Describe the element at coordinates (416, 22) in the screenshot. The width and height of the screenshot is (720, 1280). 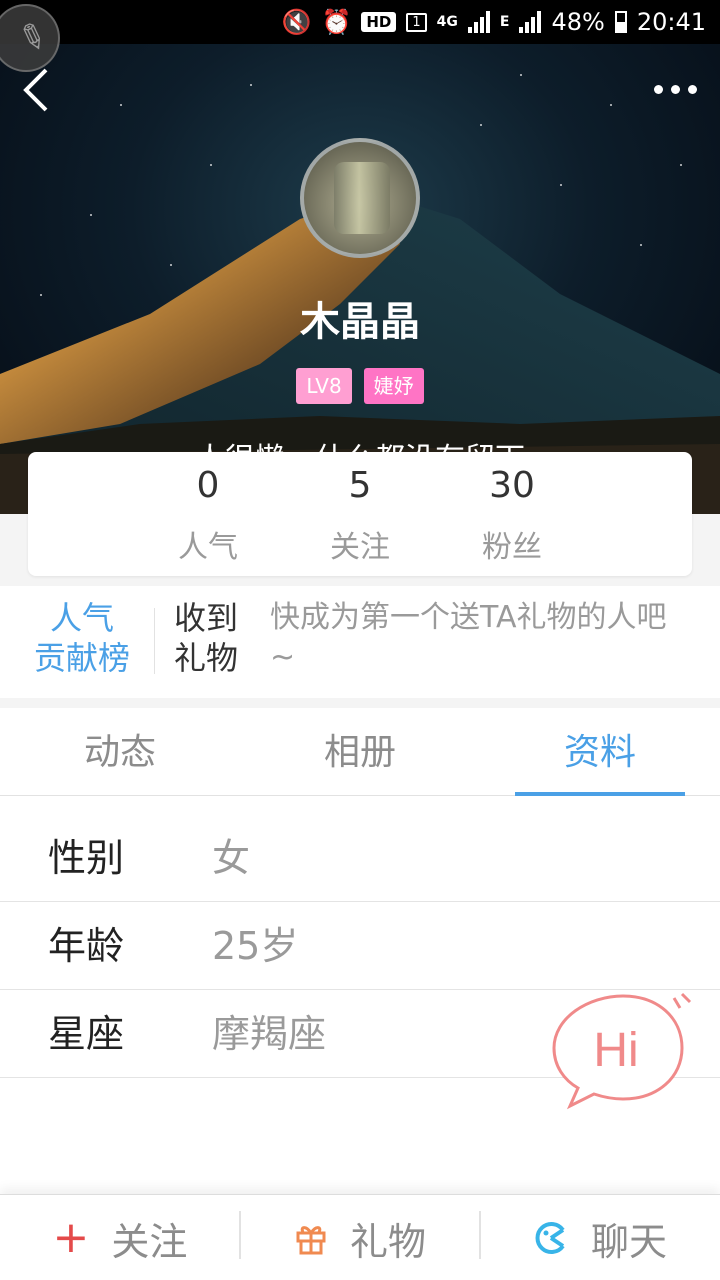
I see `sim-indicator: 1` at that location.